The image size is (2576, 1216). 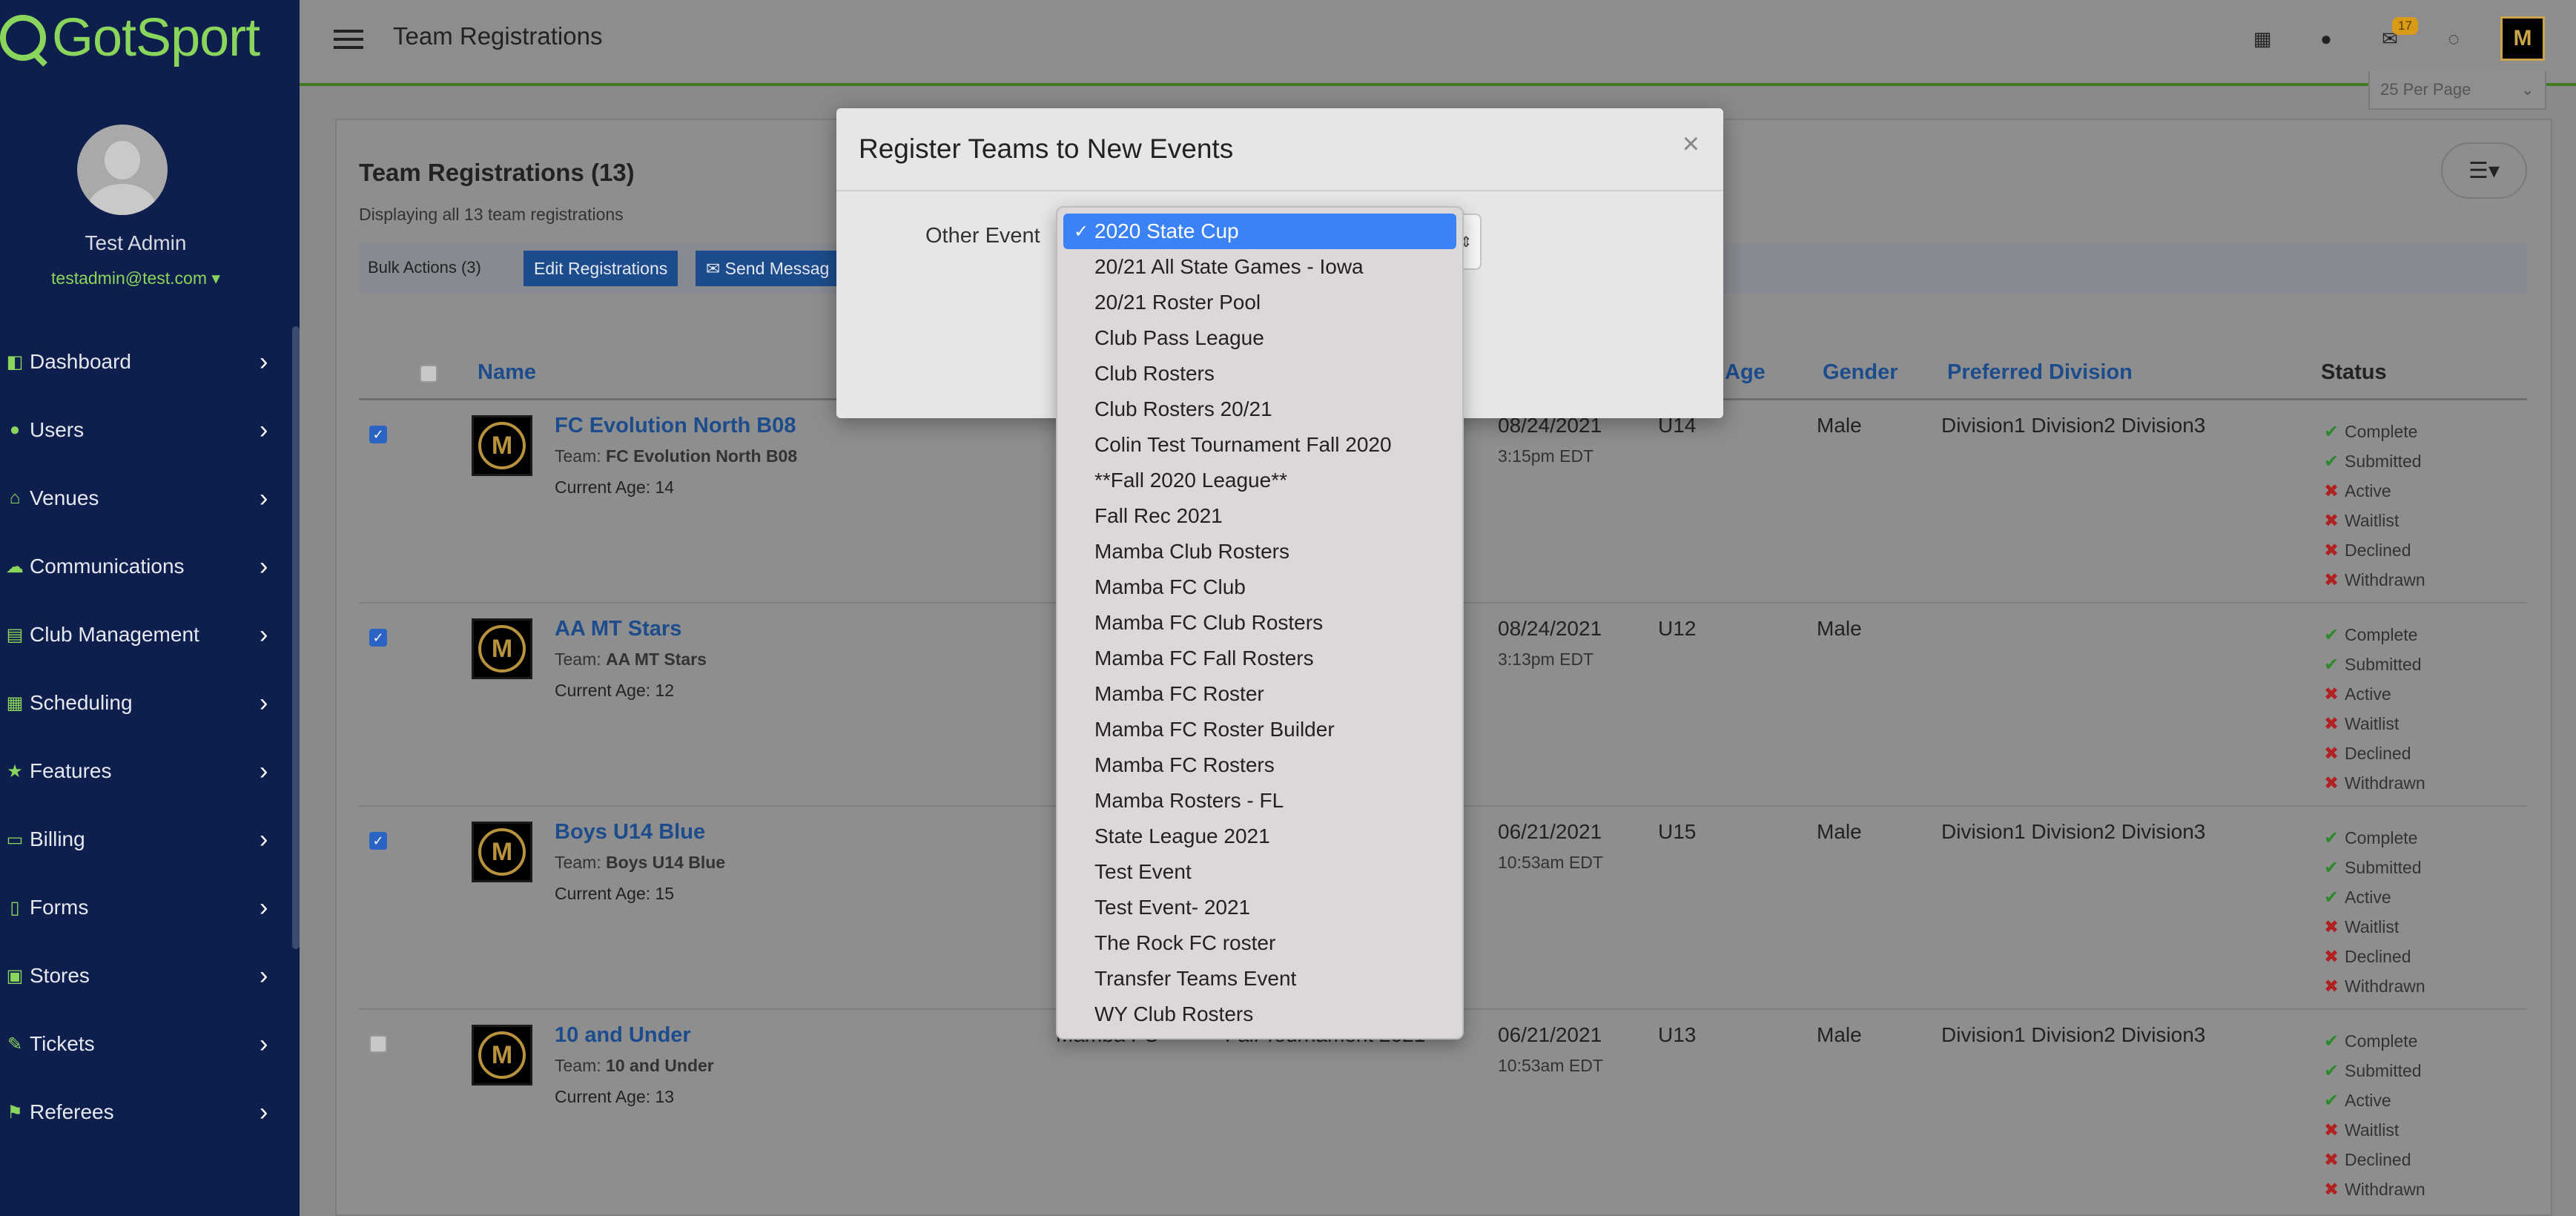 What do you see at coordinates (1860, 372) in the screenshot?
I see `column-gender: Gender` at bounding box center [1860, 372].